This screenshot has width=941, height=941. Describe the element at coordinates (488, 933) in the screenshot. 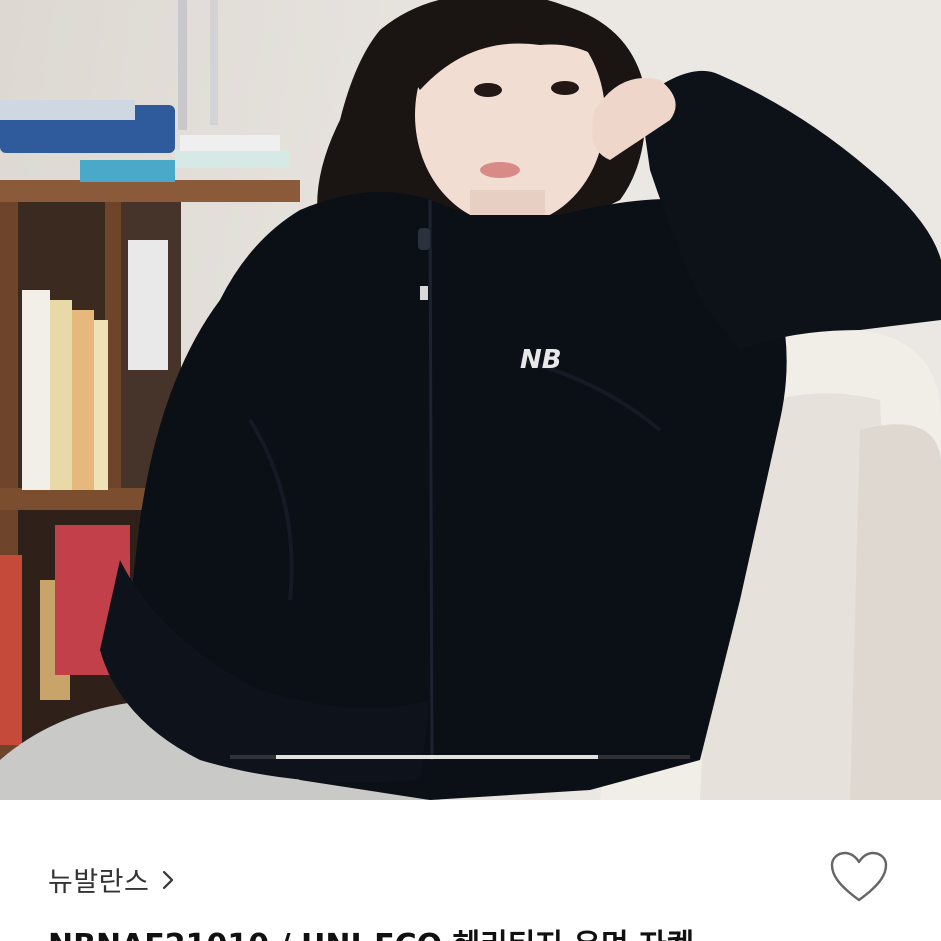

I see `product-title: NBNAE21010 / UNI-ECO 헤리티지 우먼 자켓` at that location.